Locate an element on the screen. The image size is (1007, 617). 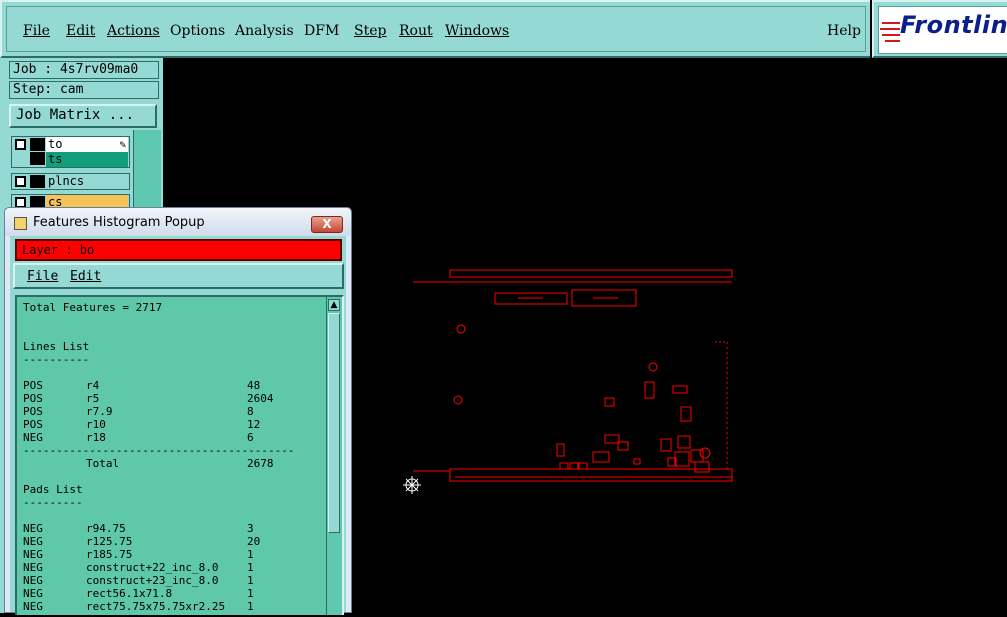
layer-row: to ✎ is located at coordinates (70, 144).